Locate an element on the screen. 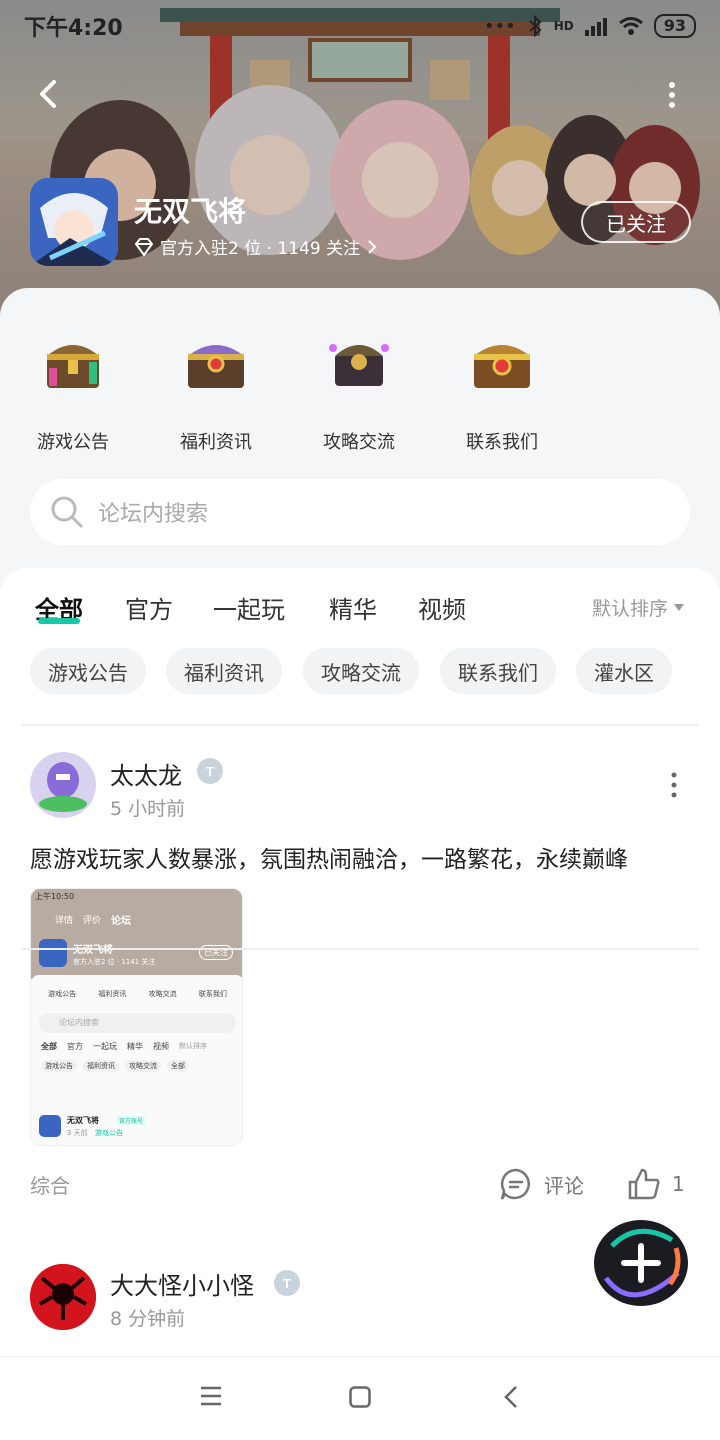 This screenshot has height=1440, width=720. mini-cat: 福利资讯 is located at coordinates (112, 994).